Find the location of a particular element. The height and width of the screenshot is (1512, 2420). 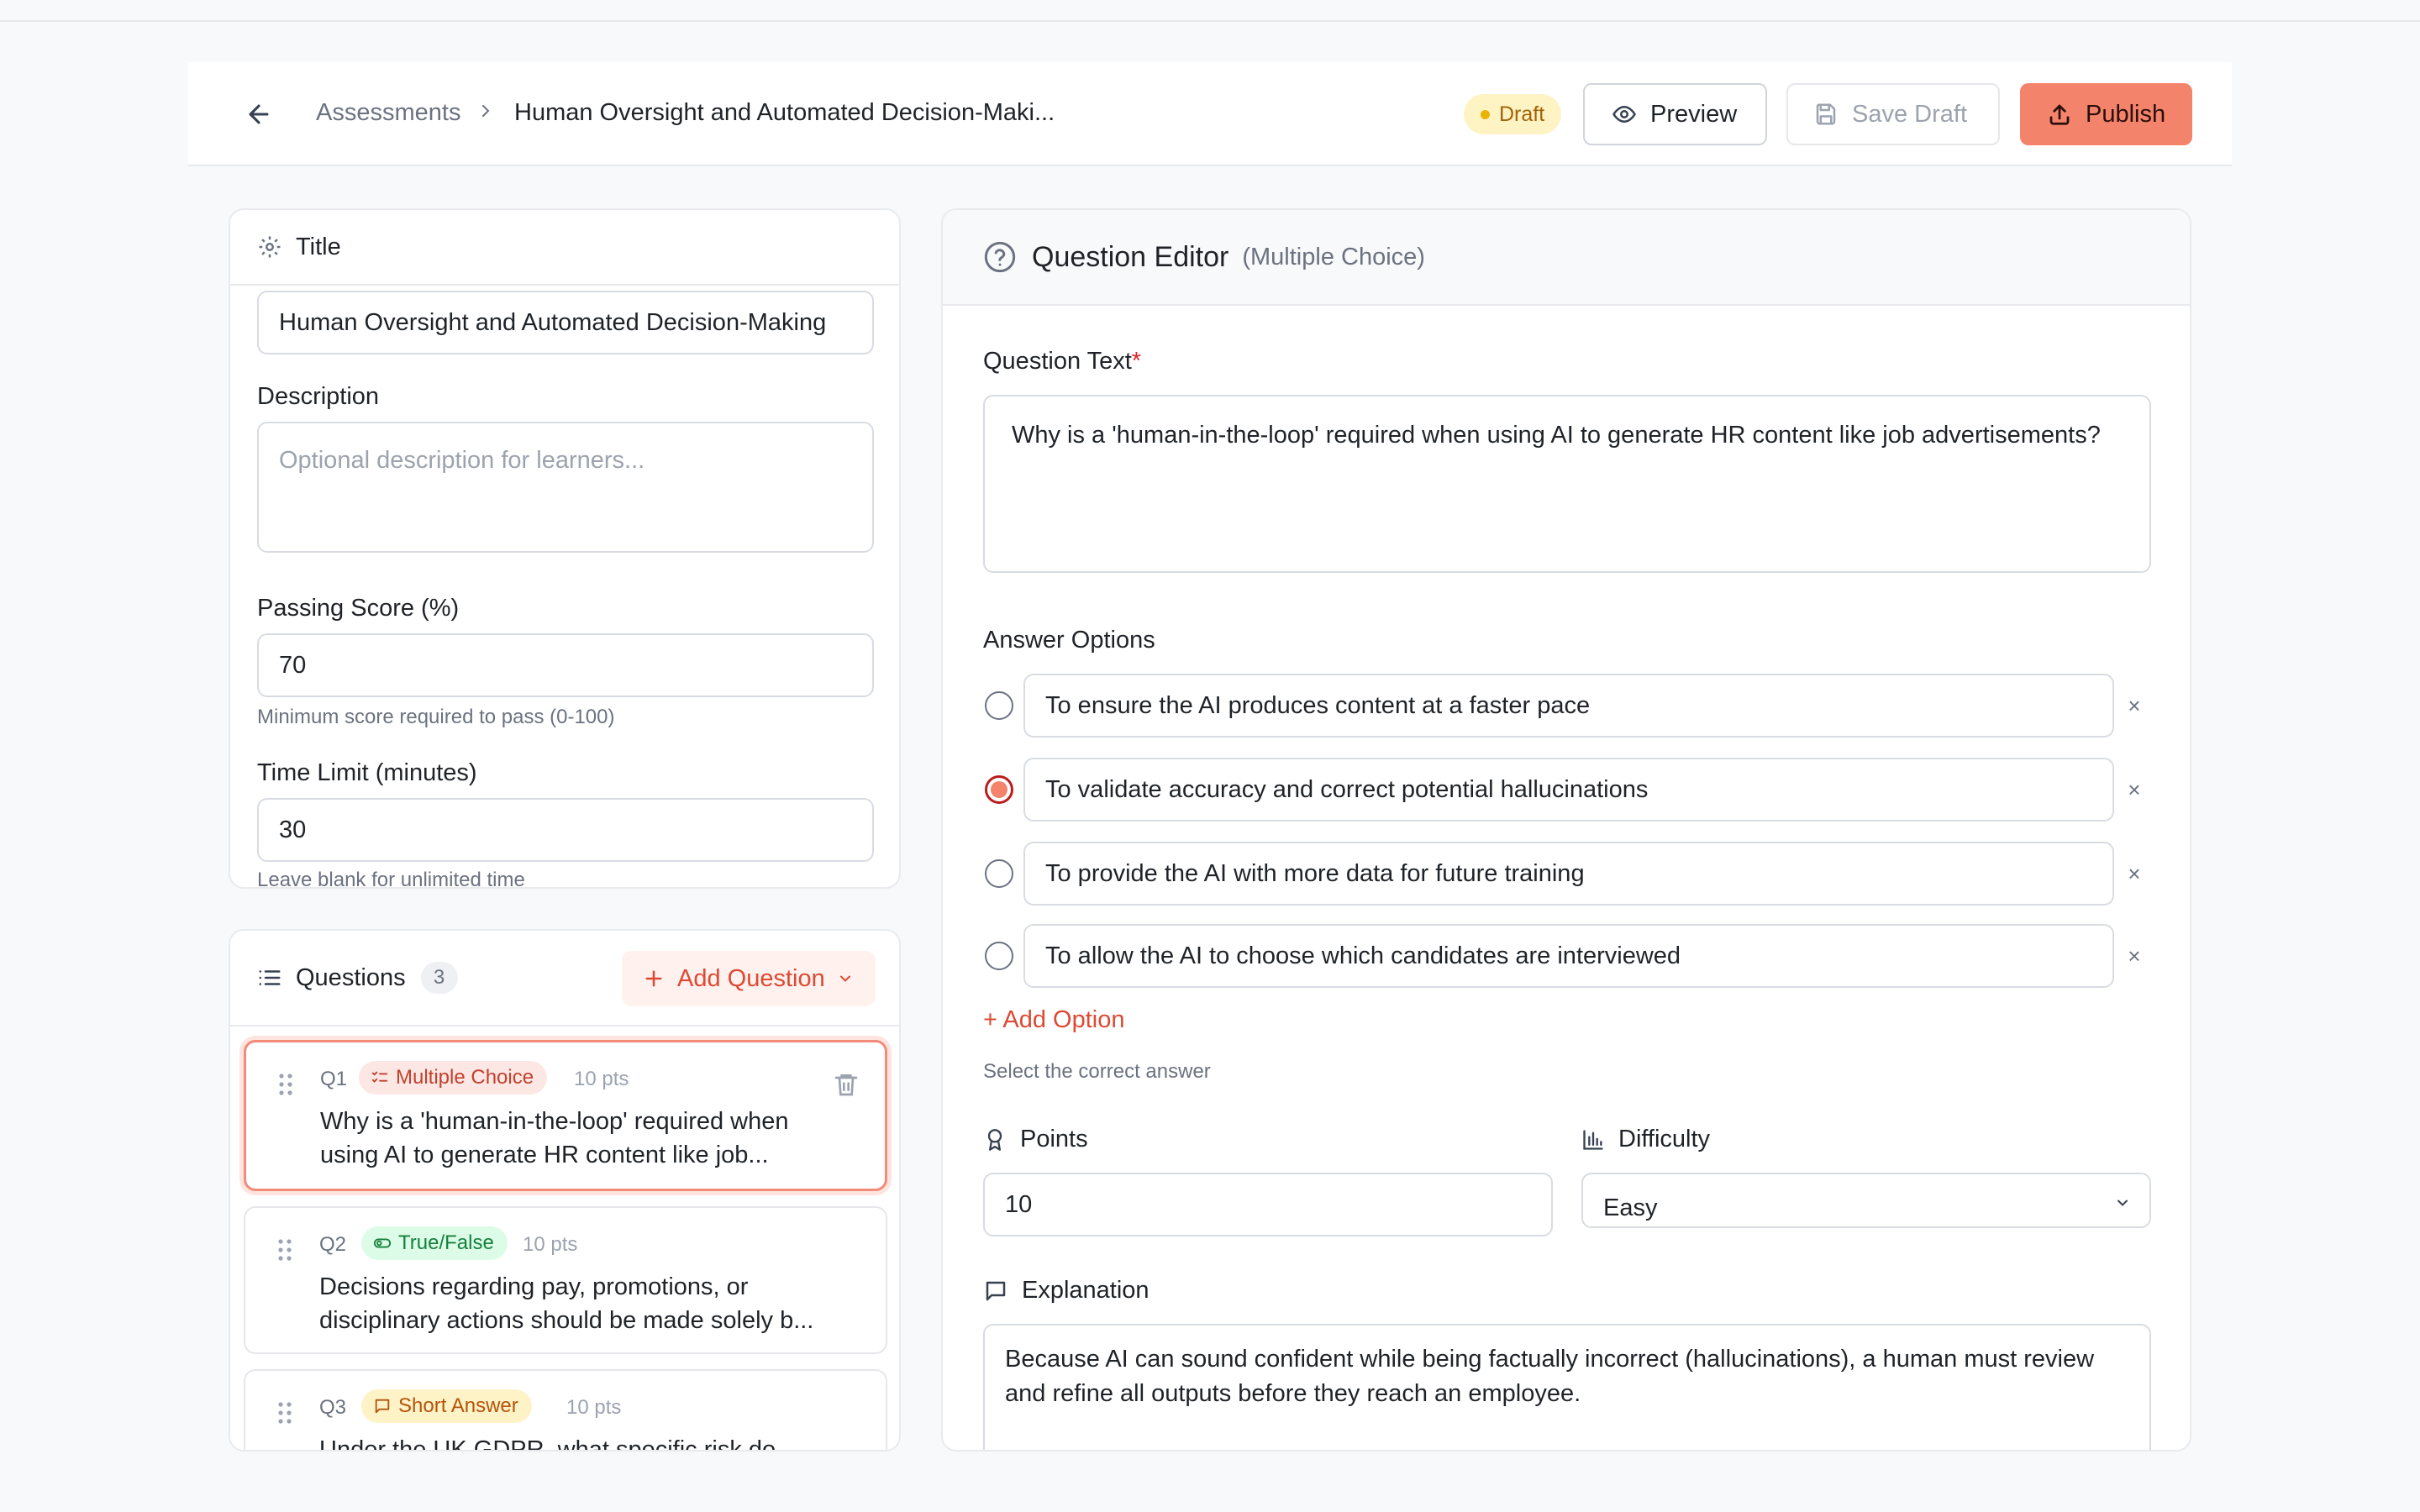

list-icon is located at coordinates (270, 977).